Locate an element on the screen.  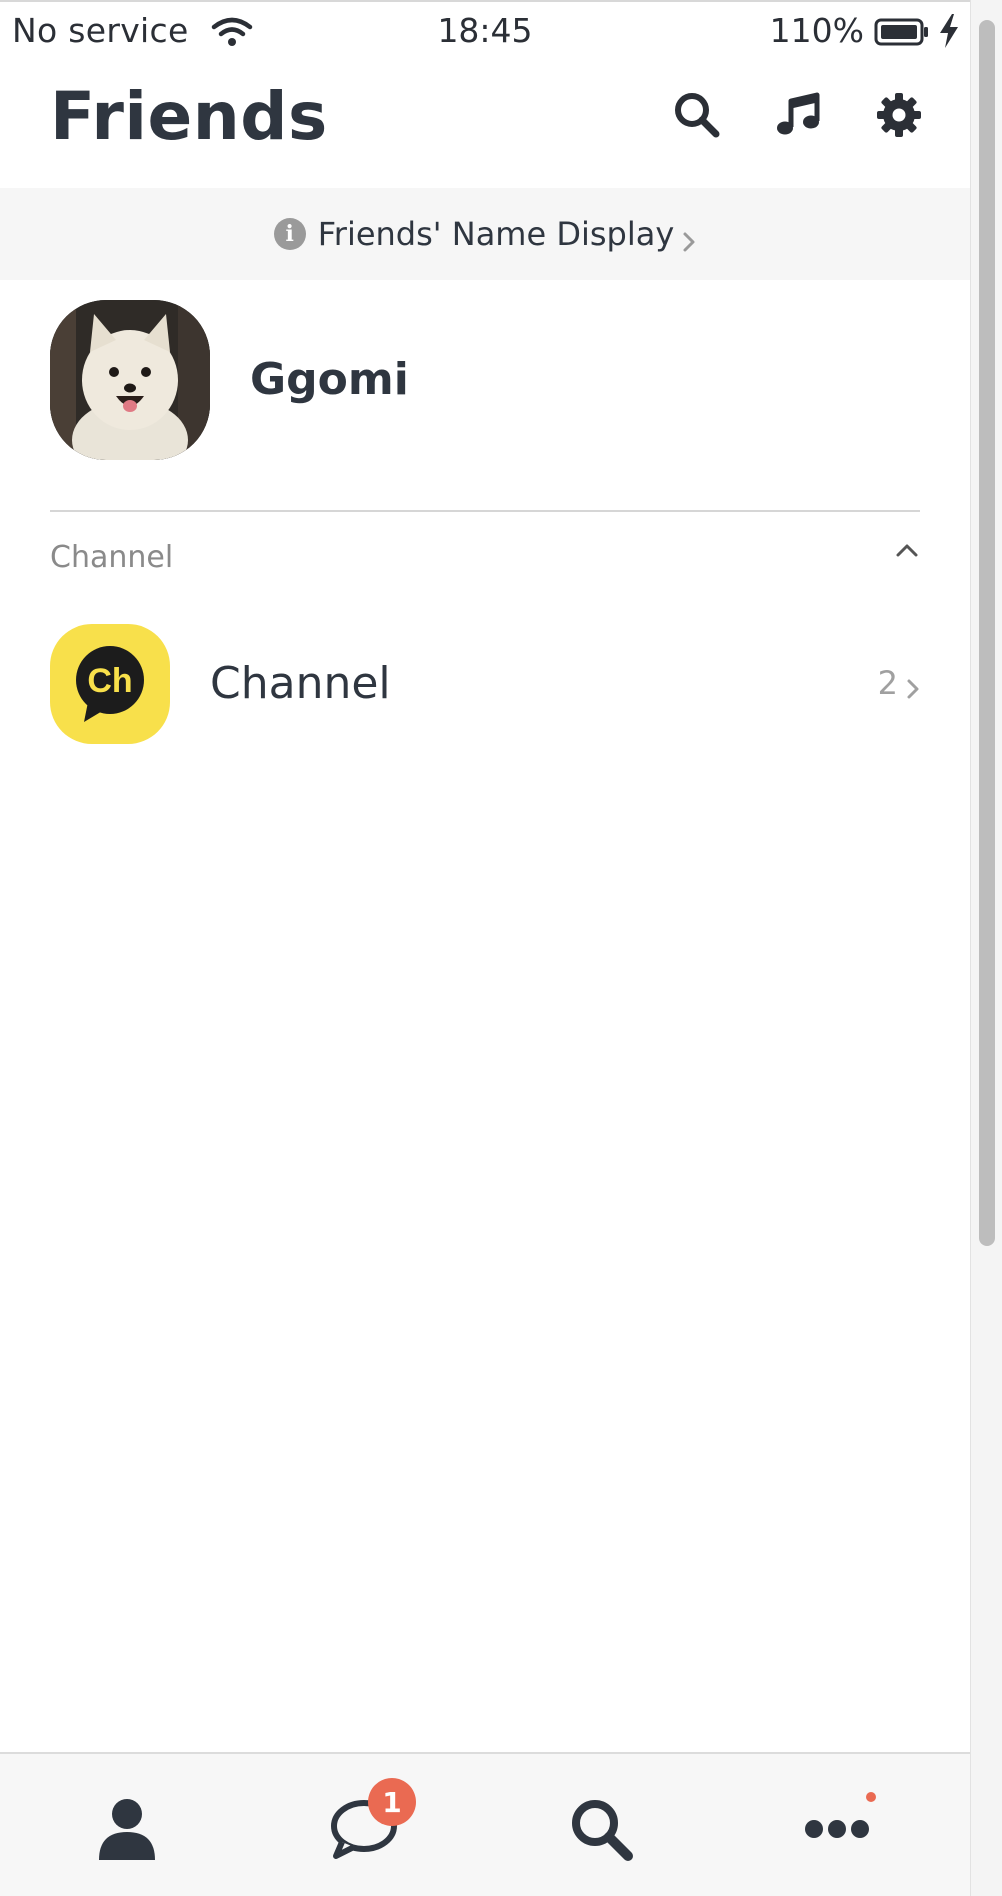
friends-tab is located at coordinates (127, 1829).